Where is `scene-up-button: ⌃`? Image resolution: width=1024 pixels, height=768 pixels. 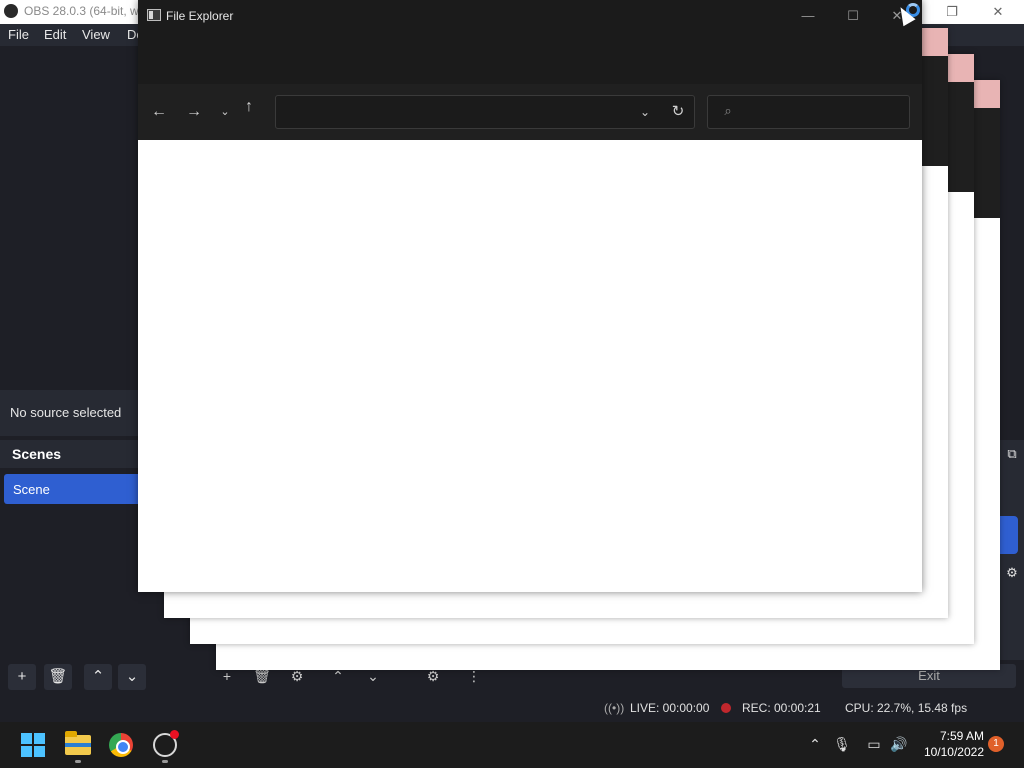 scene-up-button: ⌃ is located at coordinates (98, 677).